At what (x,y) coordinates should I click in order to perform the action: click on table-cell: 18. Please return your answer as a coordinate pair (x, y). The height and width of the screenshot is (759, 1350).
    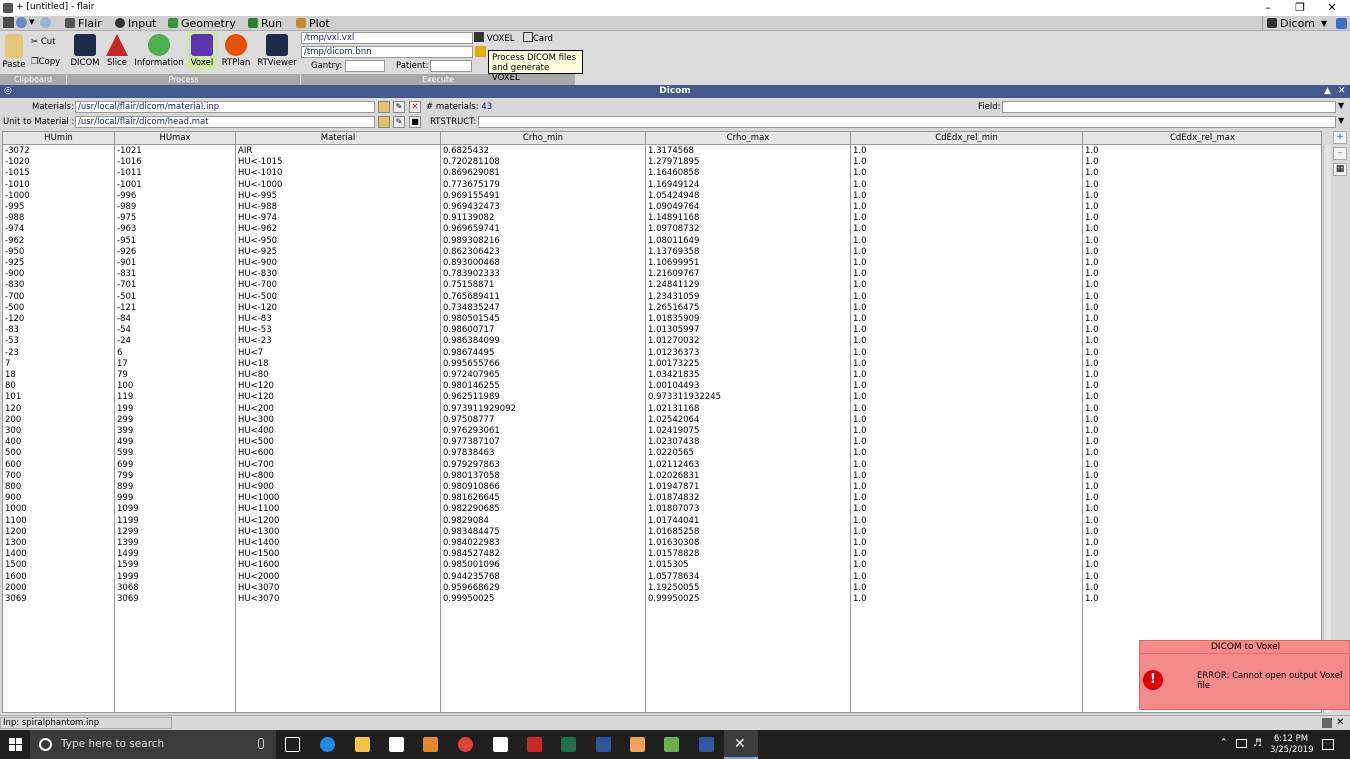
    Looking at the image, I should click on (10, 375).